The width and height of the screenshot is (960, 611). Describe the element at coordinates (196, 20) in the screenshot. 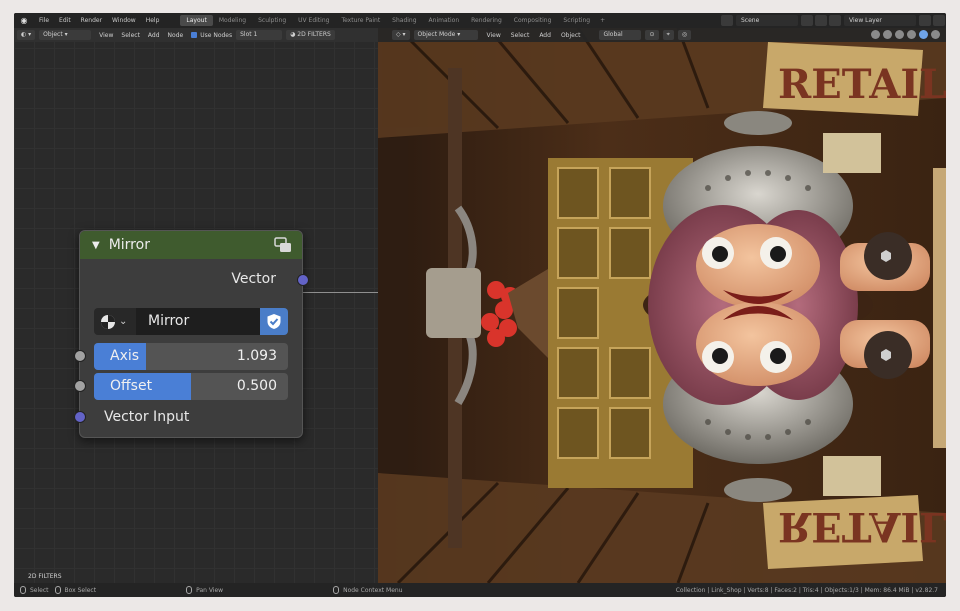

I see `tab-layout: Layout` at that location.